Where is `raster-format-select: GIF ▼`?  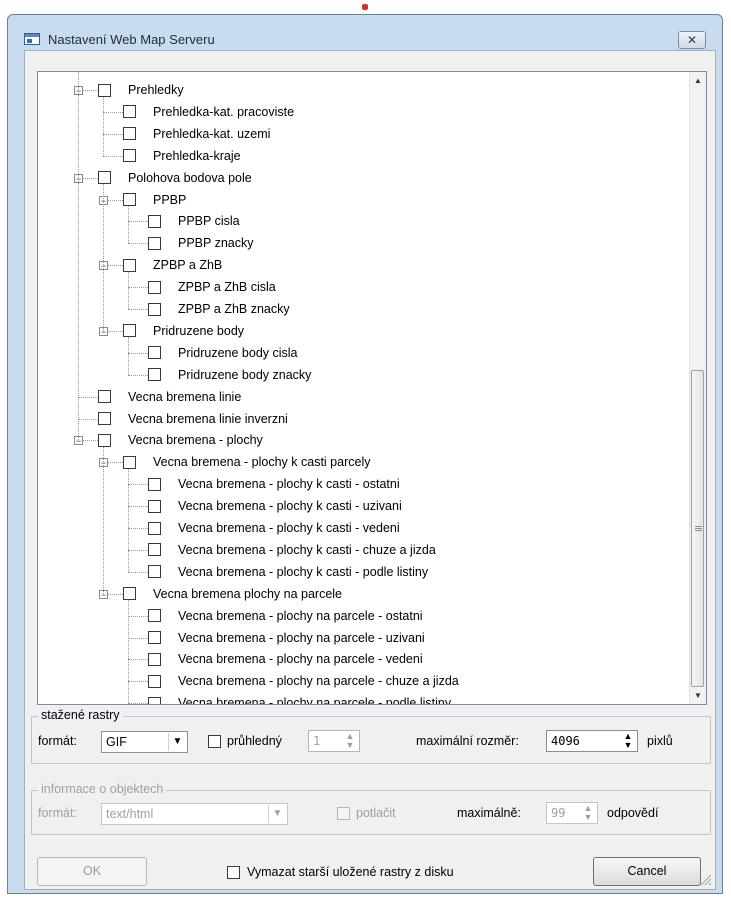 raster-format-select: GIF ▼ is located at coordinates (144, 742).